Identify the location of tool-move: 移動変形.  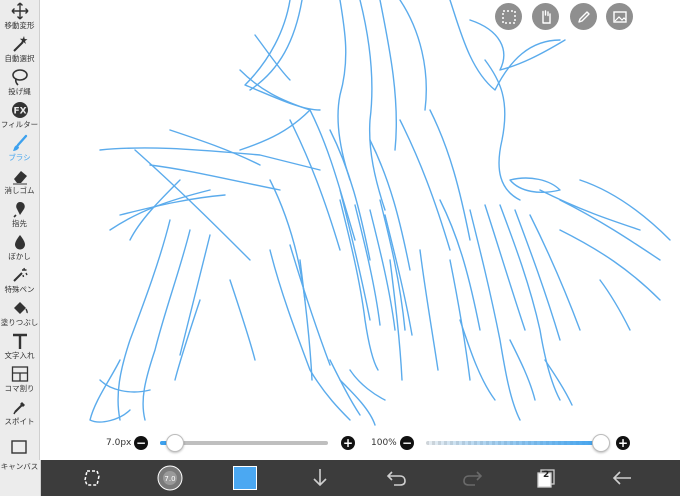
(19, 19).